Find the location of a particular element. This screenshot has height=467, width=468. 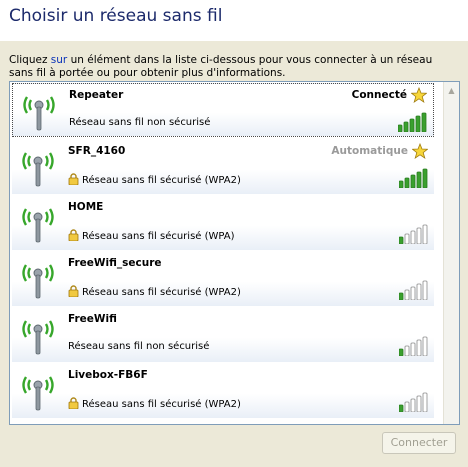

network-item: FreeWifi Réseau sans fil non sécurisé is located at coordinates (223, 335).